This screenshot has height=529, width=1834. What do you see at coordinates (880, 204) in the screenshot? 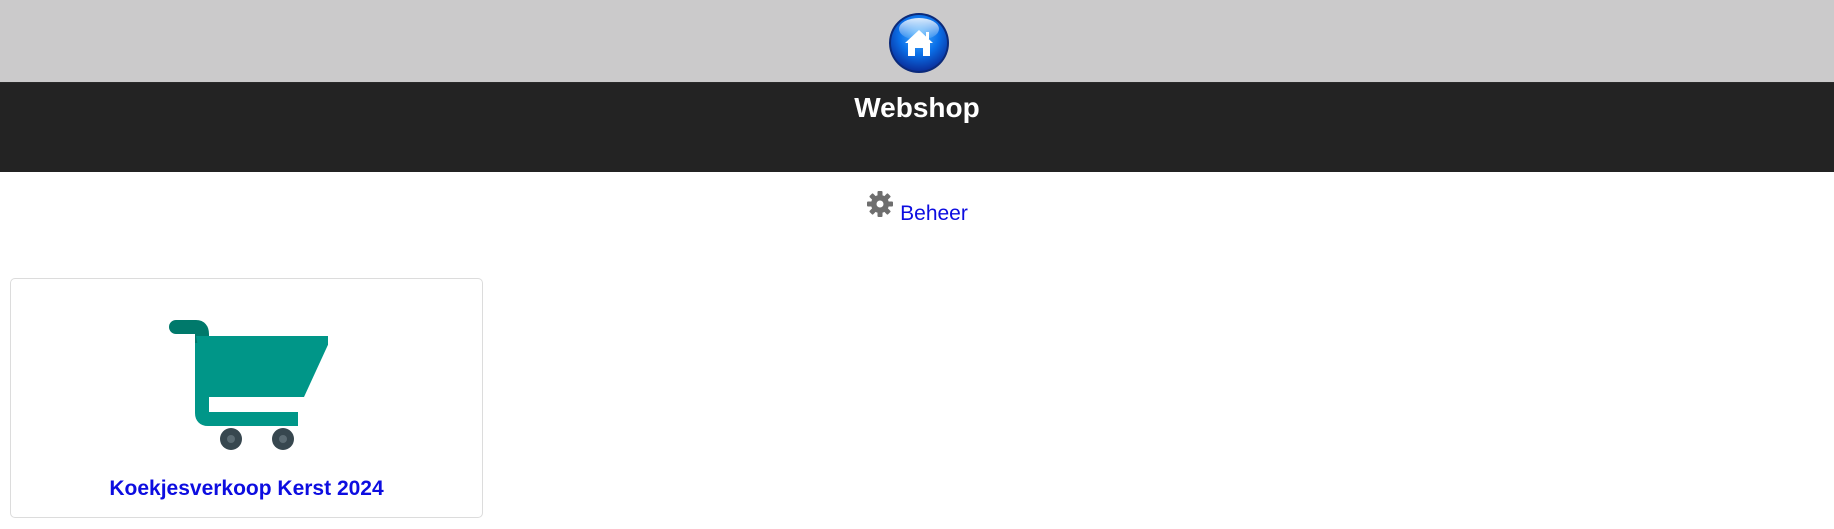
I see `gear-icon` at bounding box center [880, 204].